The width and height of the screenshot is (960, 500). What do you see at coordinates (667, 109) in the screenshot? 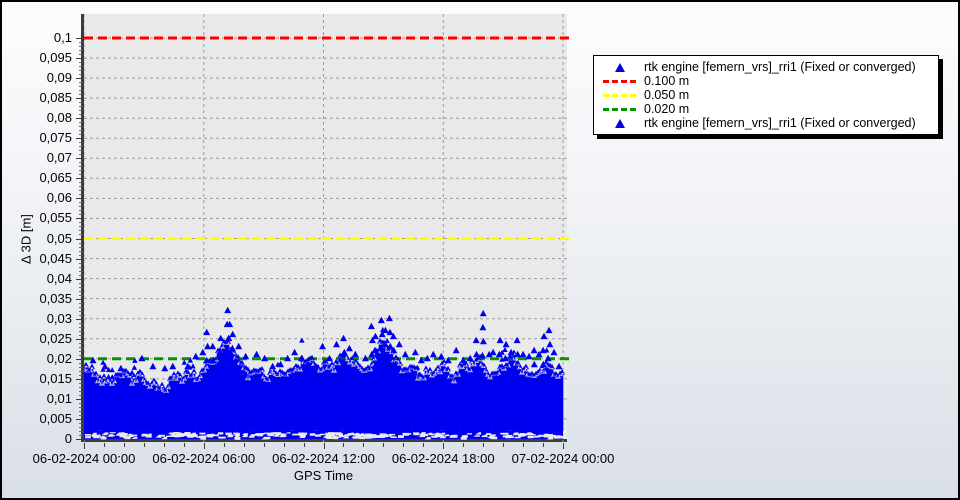
I see `legend-item-label: 0.020 m` at bounding box center [667, 109].